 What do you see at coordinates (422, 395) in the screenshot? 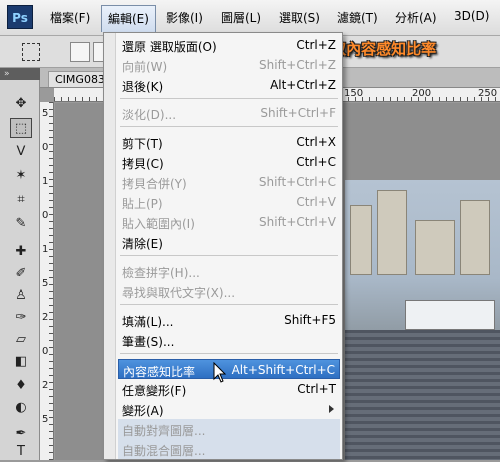
I see `river-water` at bounding box center [422, 395].